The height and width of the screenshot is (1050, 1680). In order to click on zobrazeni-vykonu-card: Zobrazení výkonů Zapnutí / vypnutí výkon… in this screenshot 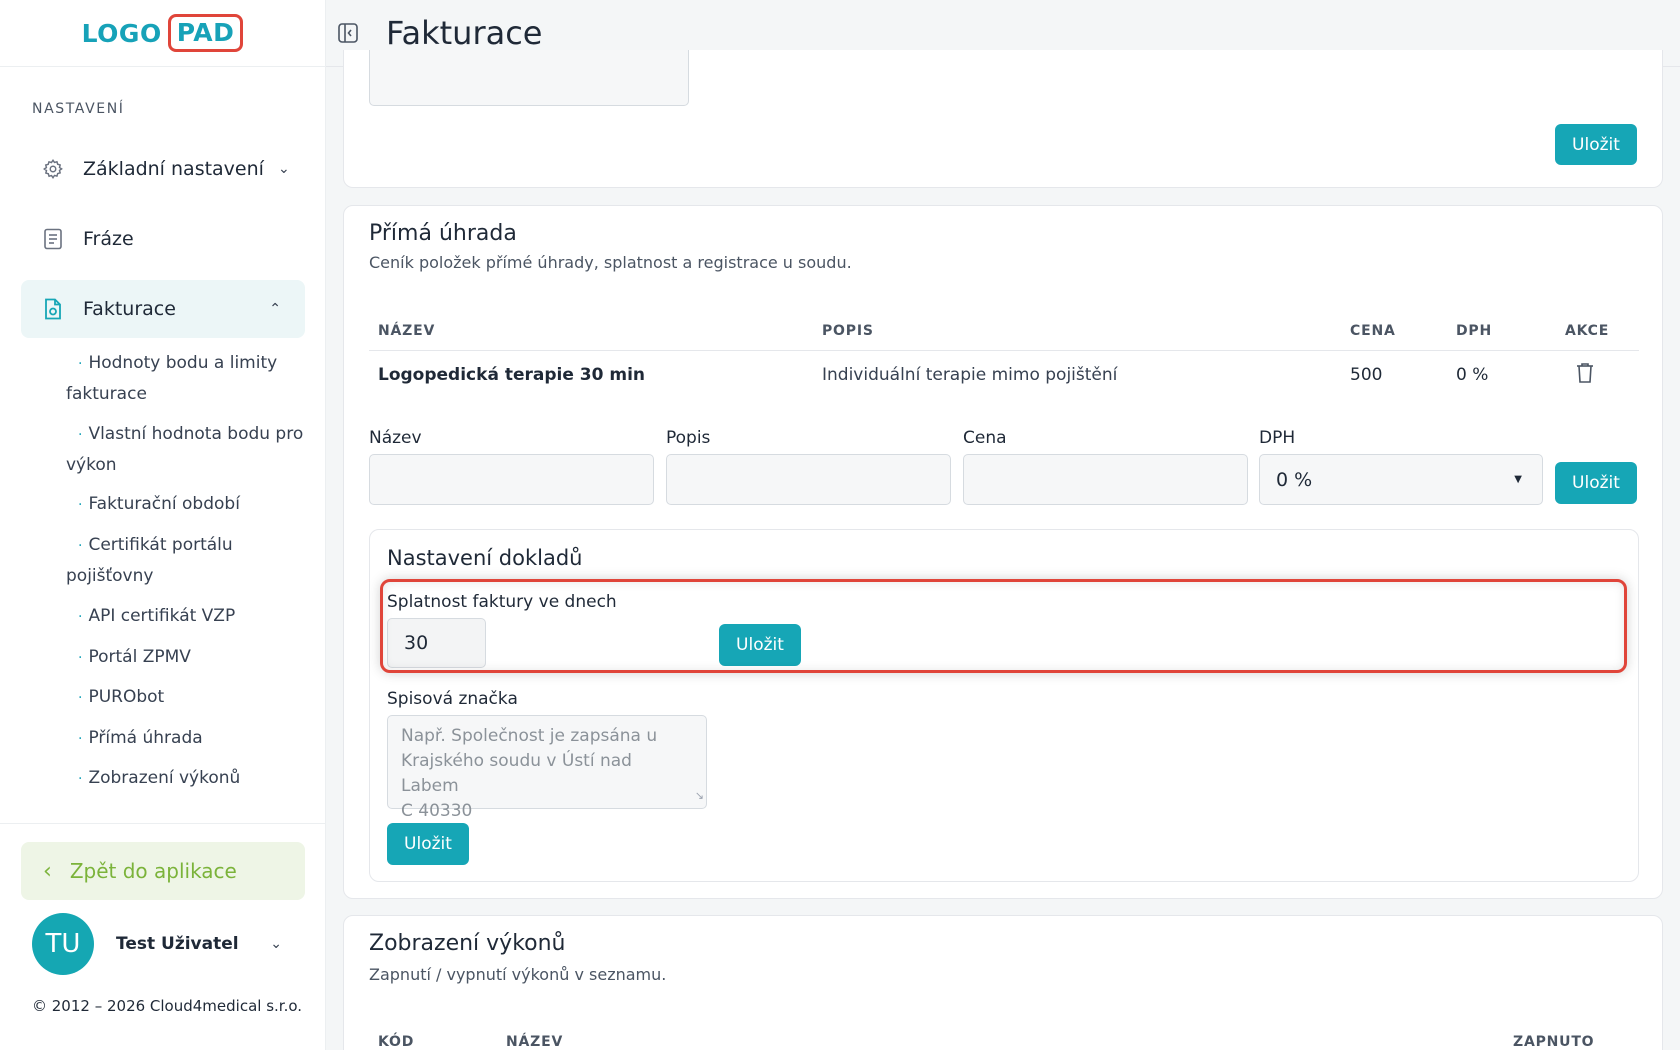, I will do `click(1003, 982)`.